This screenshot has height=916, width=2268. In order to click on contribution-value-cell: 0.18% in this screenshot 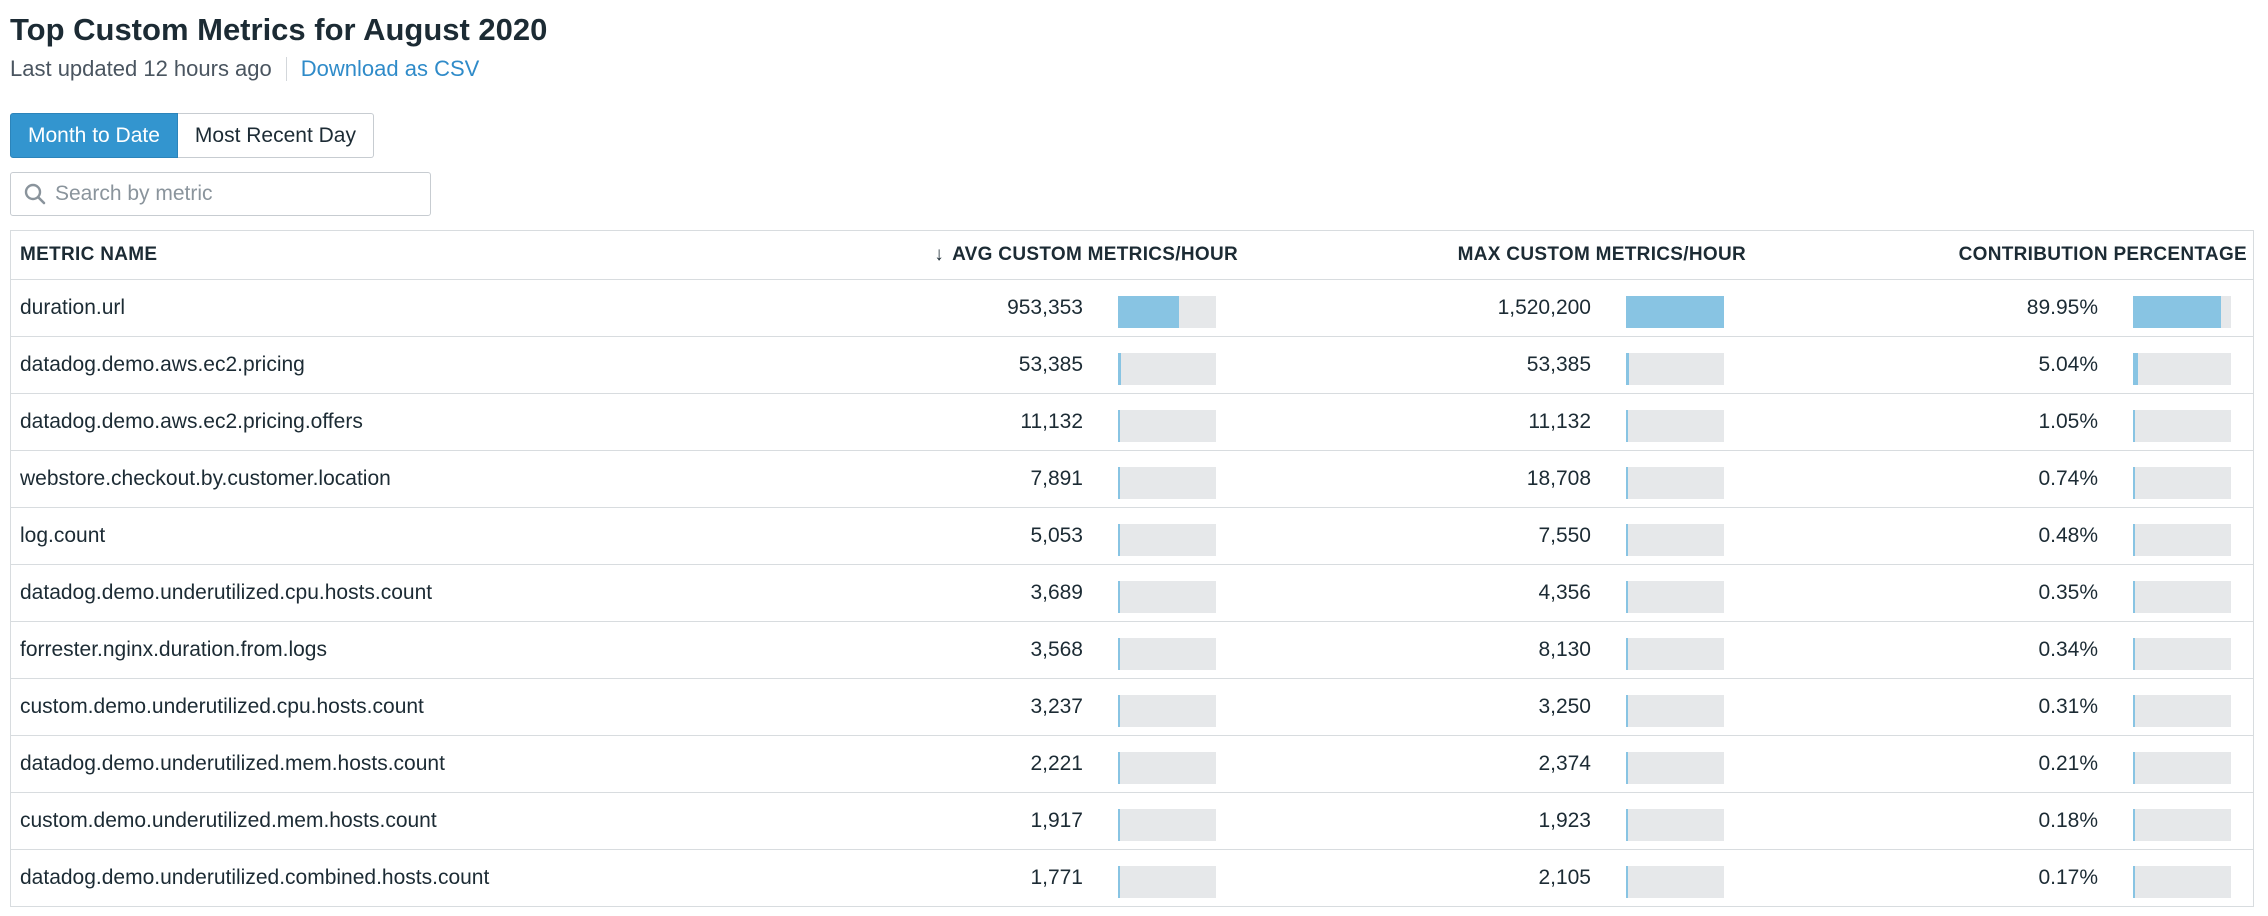, I will do `click(2068, 820)`.